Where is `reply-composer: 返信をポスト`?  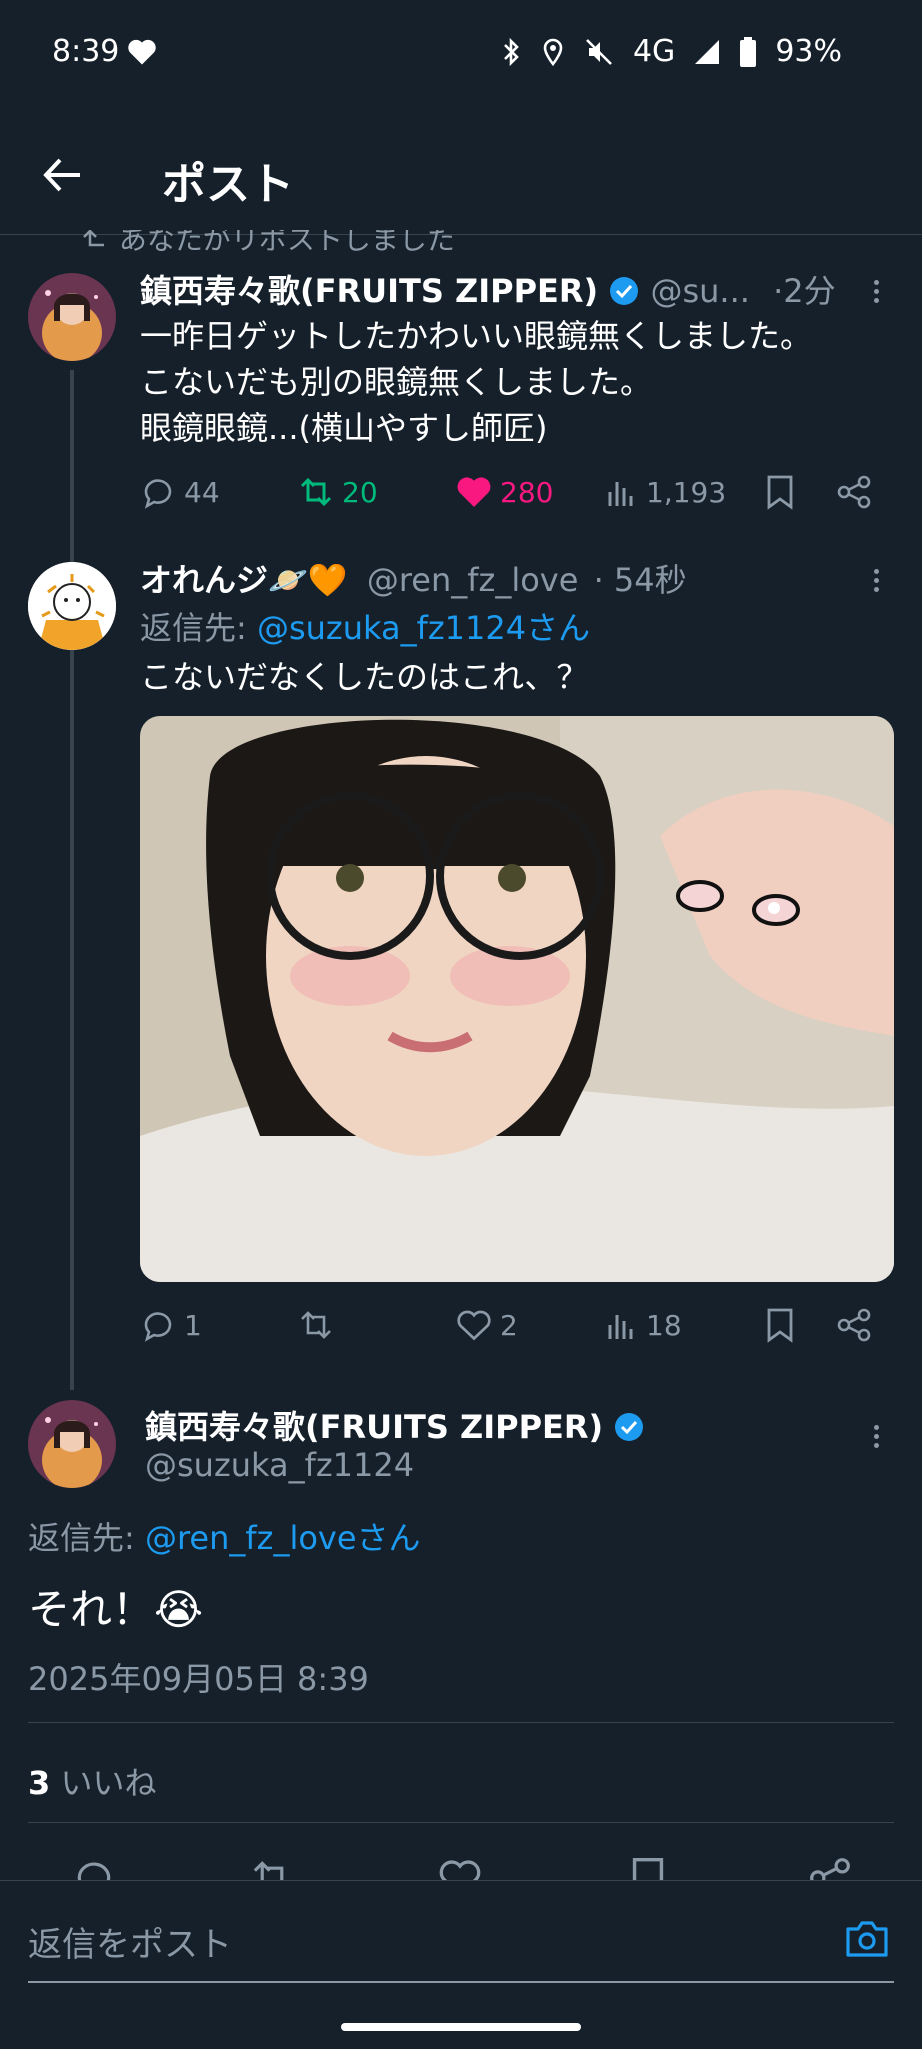 reply-composer: 返信をポスト is located at coordinates (461, 1964).